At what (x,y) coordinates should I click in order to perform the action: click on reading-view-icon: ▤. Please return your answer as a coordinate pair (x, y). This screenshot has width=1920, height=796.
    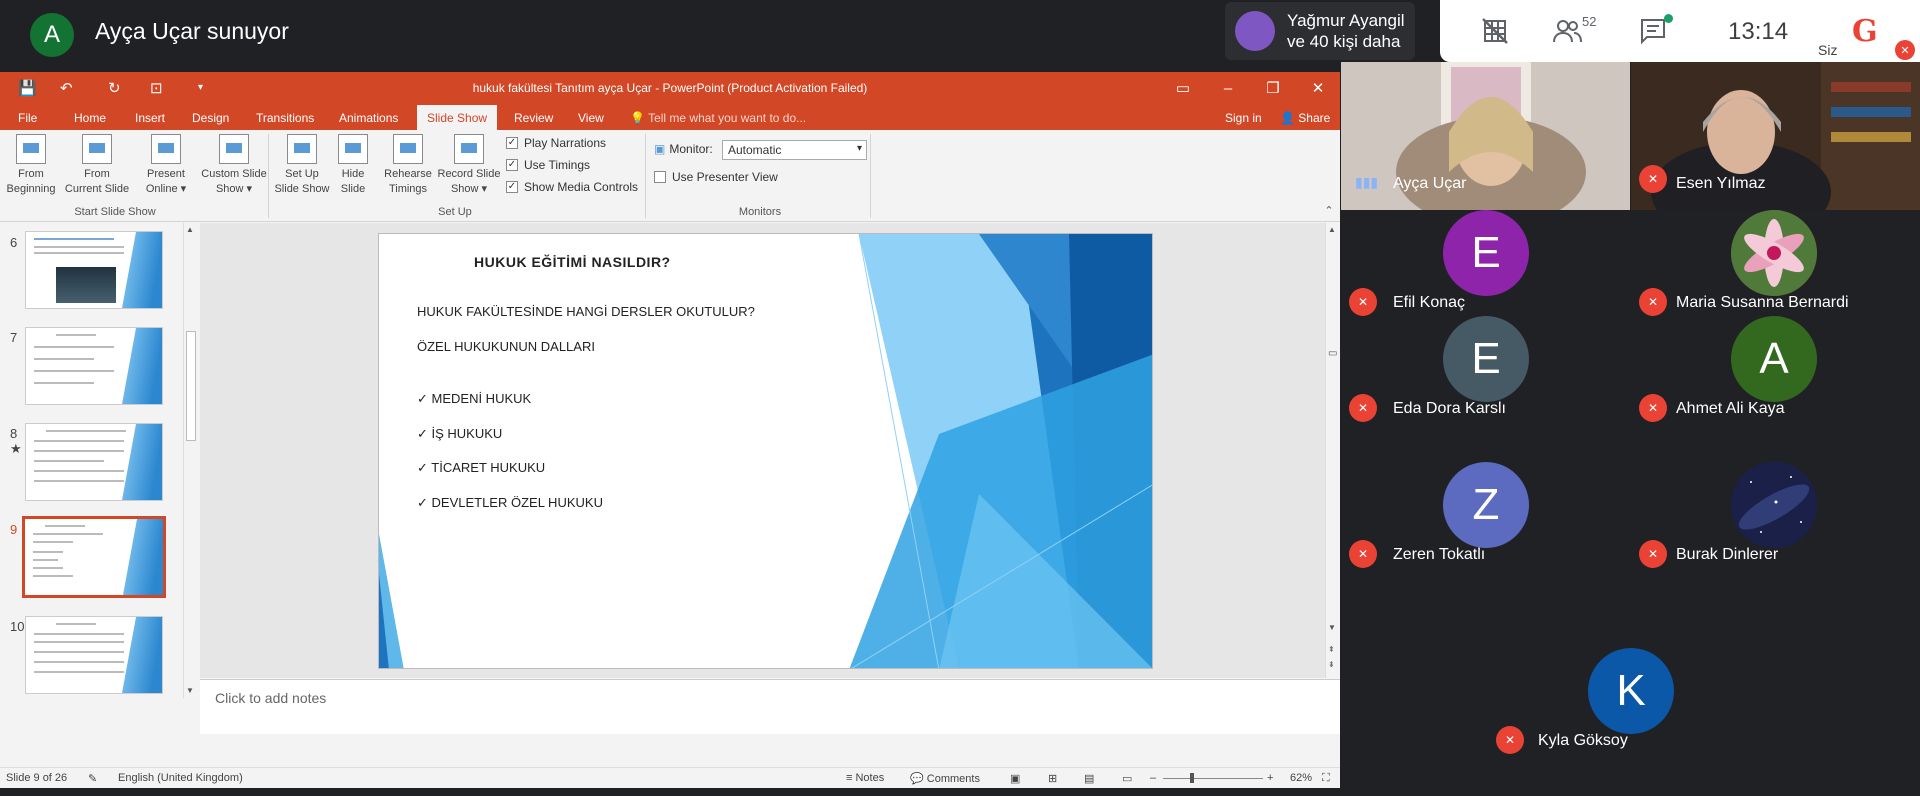
    Looking at the image, I should click on (1089, 778).